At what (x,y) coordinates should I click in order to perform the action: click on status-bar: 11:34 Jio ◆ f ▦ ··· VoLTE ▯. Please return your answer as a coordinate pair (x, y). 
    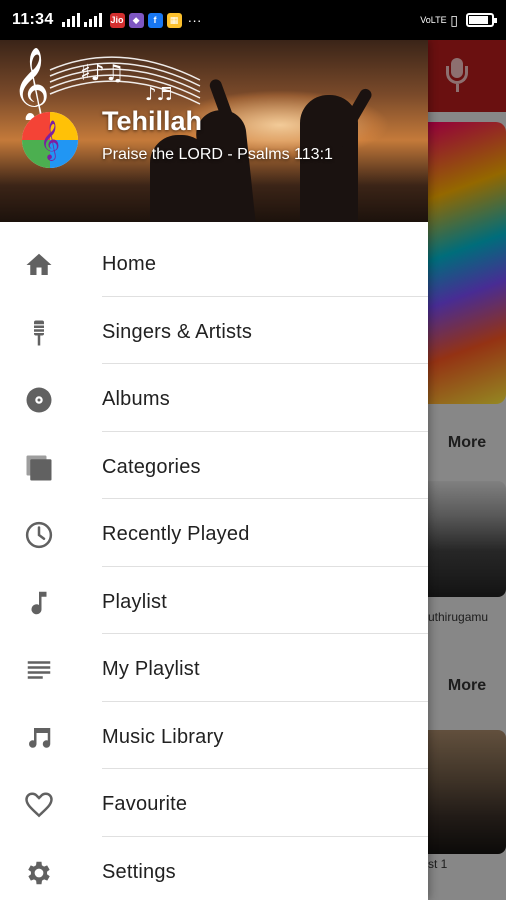
    Looking at the image, I should click on (253, 20).